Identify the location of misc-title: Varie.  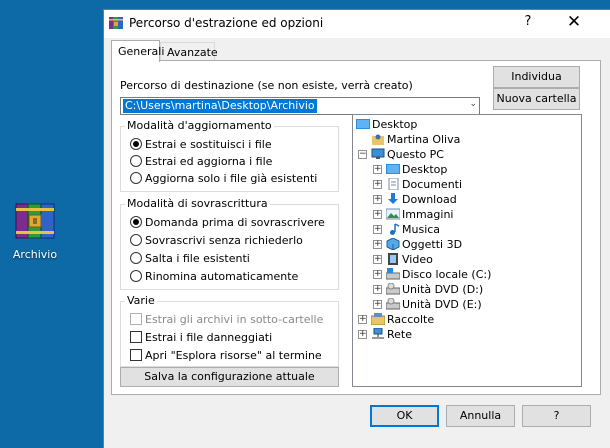
(141, 300).